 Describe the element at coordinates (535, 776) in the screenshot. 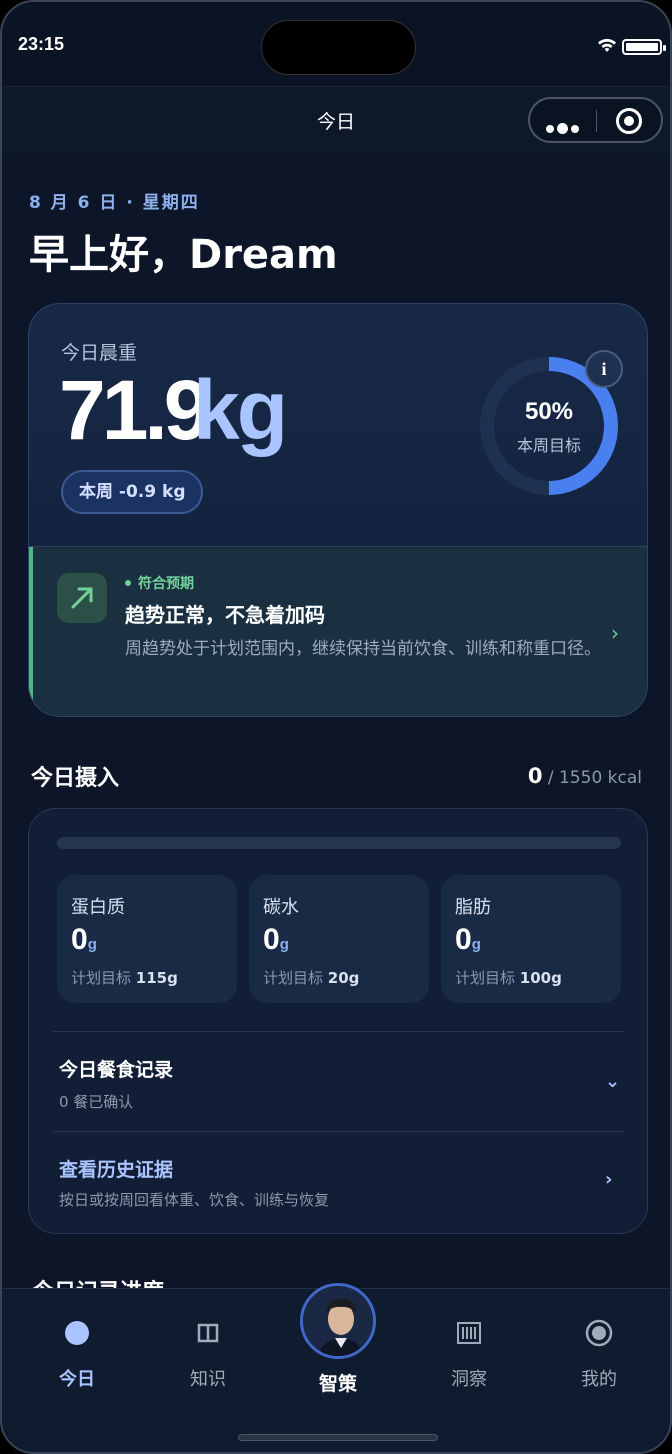

I see `intake-consumed: 0` at that location.